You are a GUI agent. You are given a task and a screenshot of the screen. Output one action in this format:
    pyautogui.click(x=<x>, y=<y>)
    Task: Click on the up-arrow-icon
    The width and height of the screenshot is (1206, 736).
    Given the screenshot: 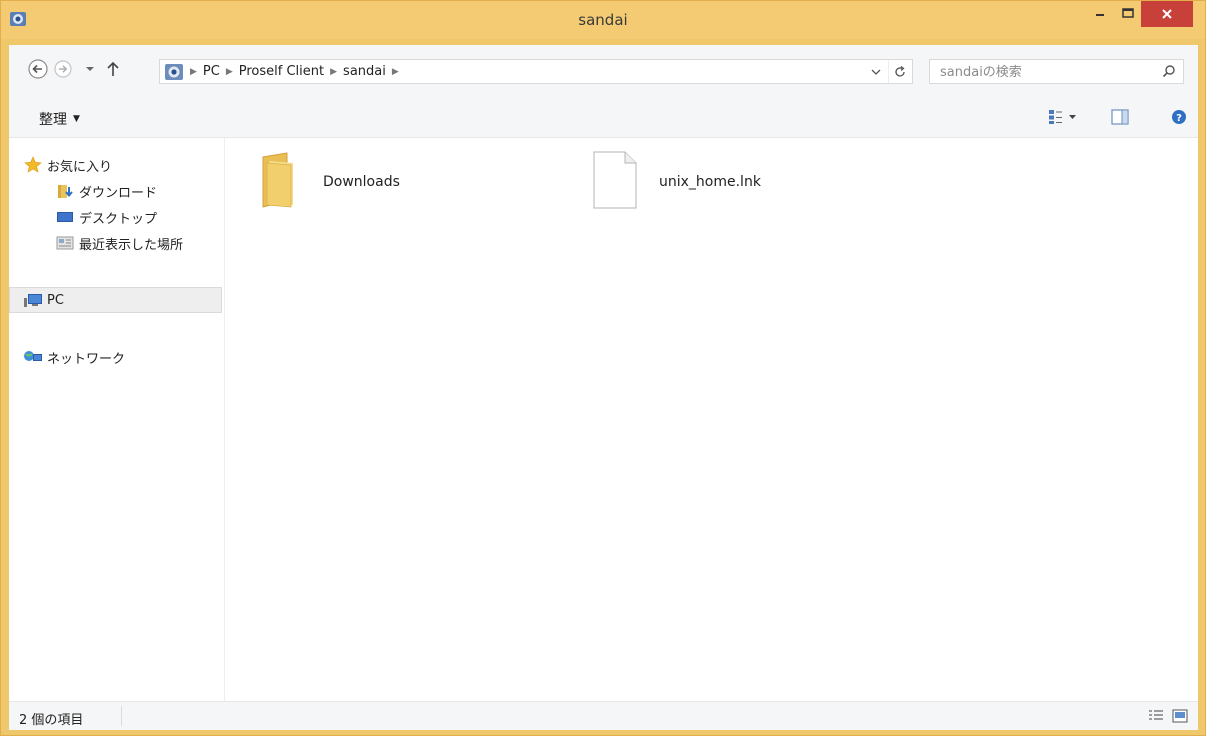 What is the action you would take?
    pyautogui.click(x=113, y=68)
    